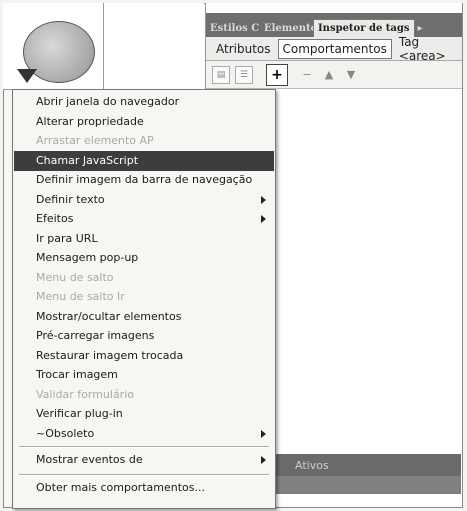 This screenshot has width=467, height=511. What do you see at coordinates (77, 374) in the screenshot?
I see `menu-item-label: Trocar imagem` at bounding box center [77, 374].